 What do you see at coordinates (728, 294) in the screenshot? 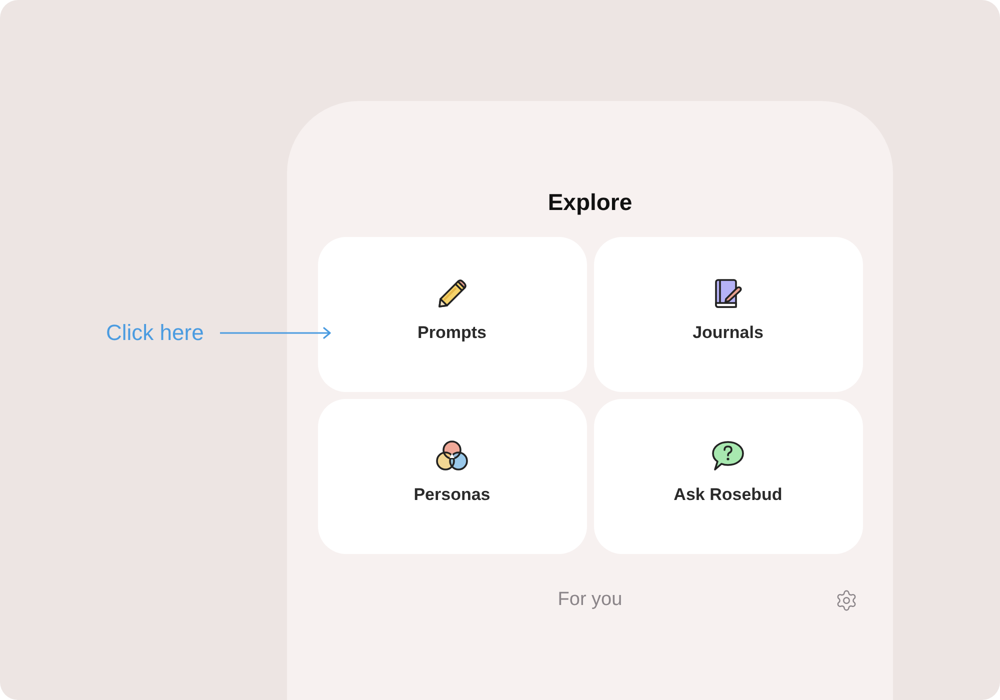
I see `book-icon` at bounding box center [728, 294].